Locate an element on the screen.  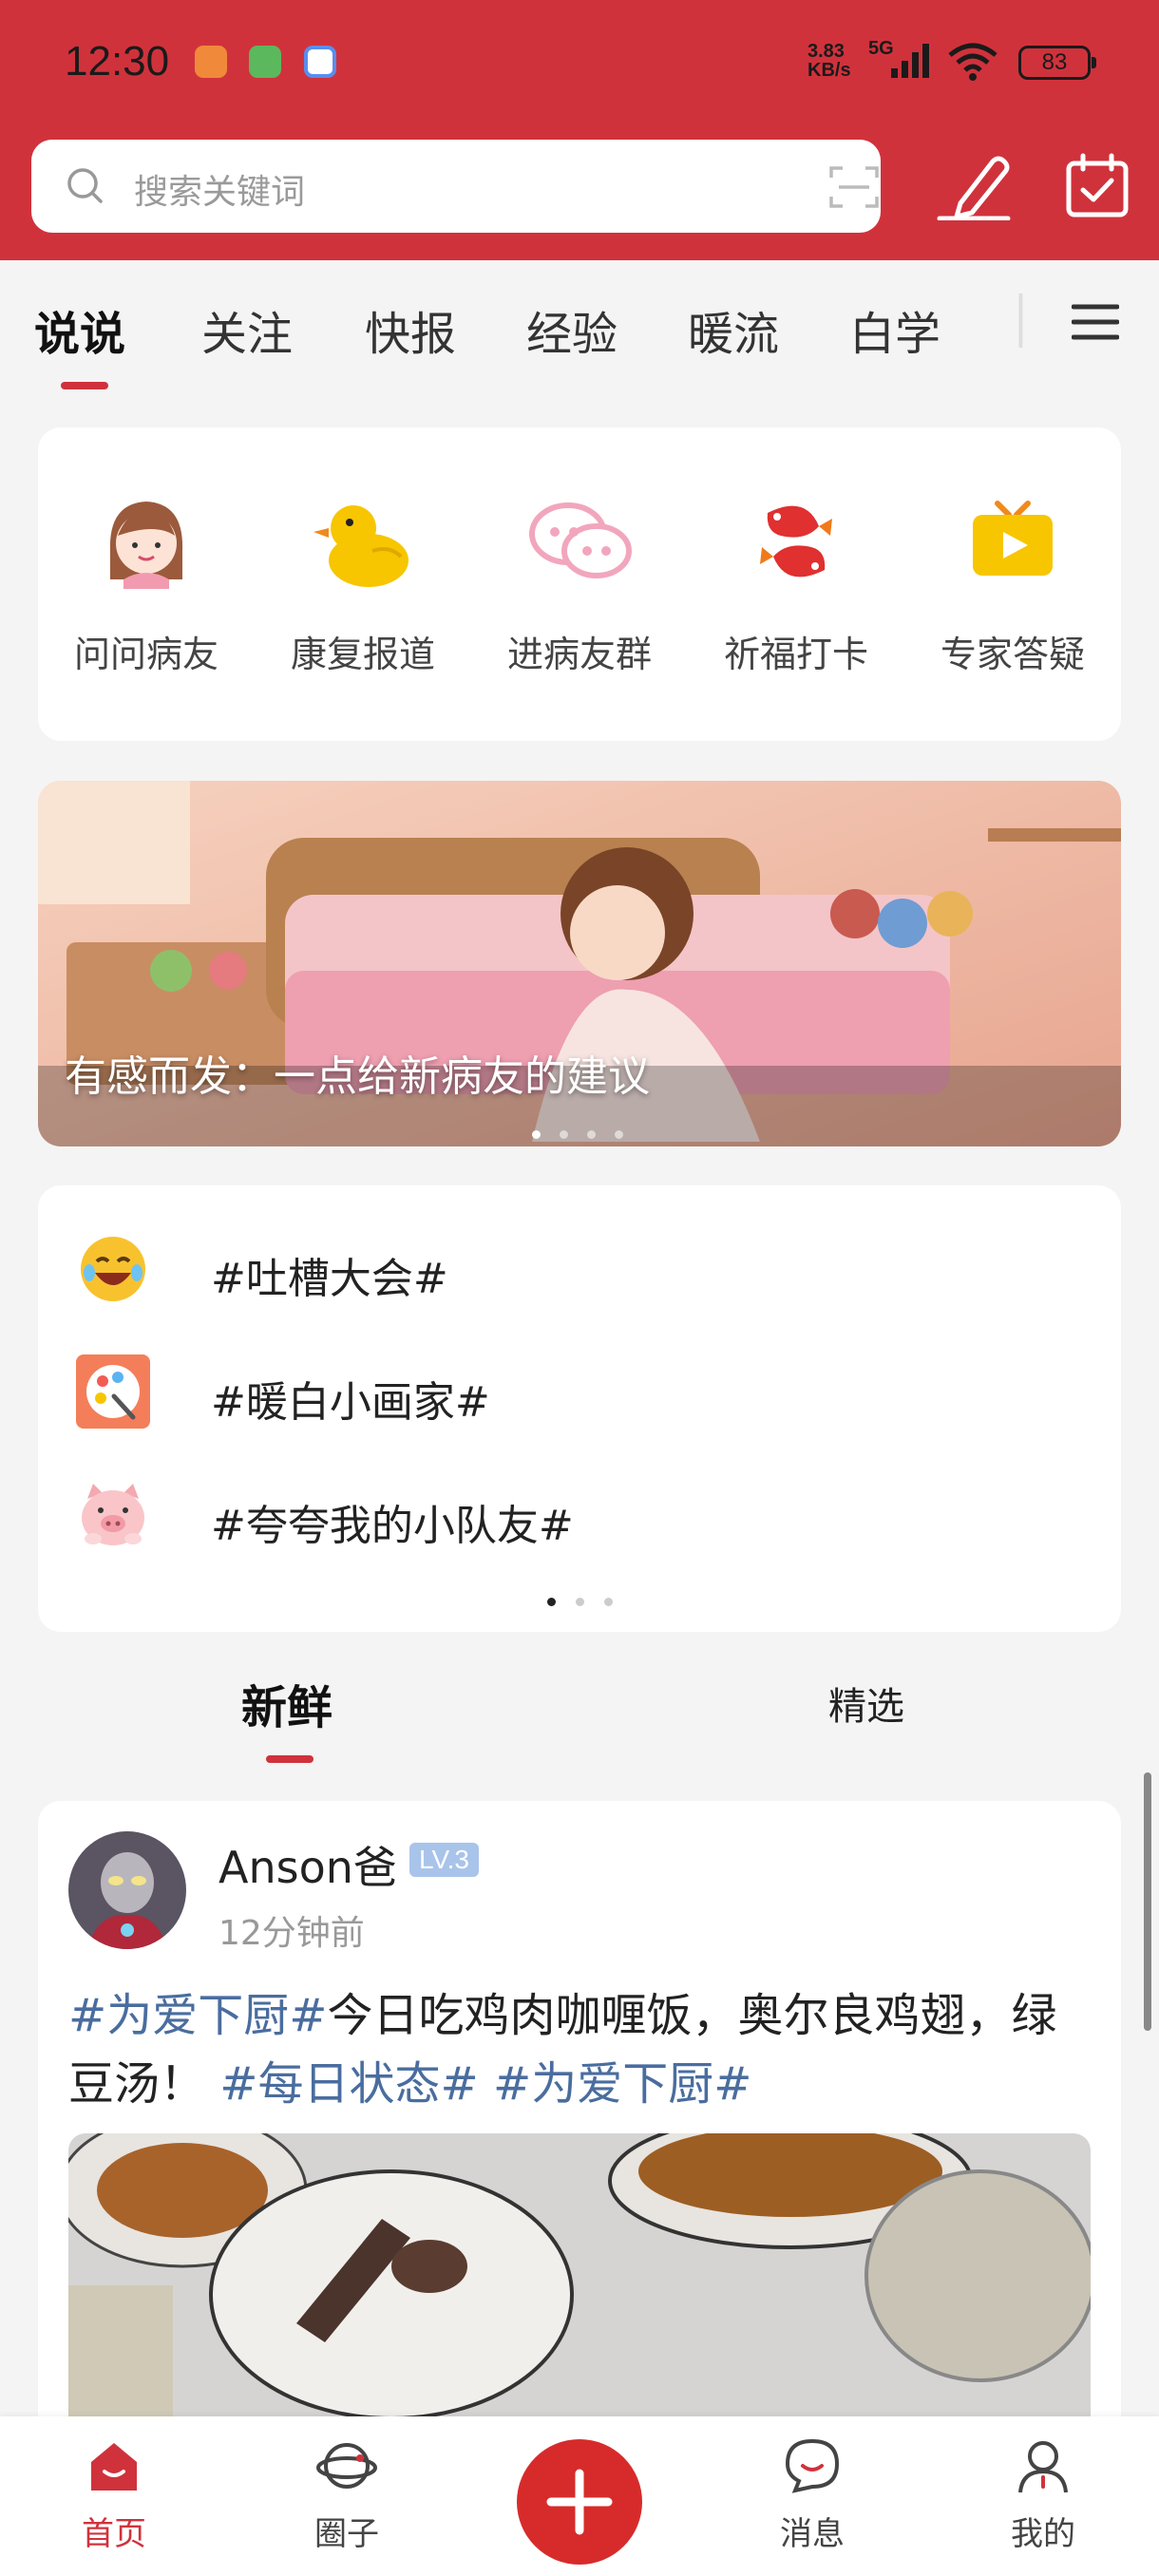
avatar-image is located at coordinates (127, 1890).